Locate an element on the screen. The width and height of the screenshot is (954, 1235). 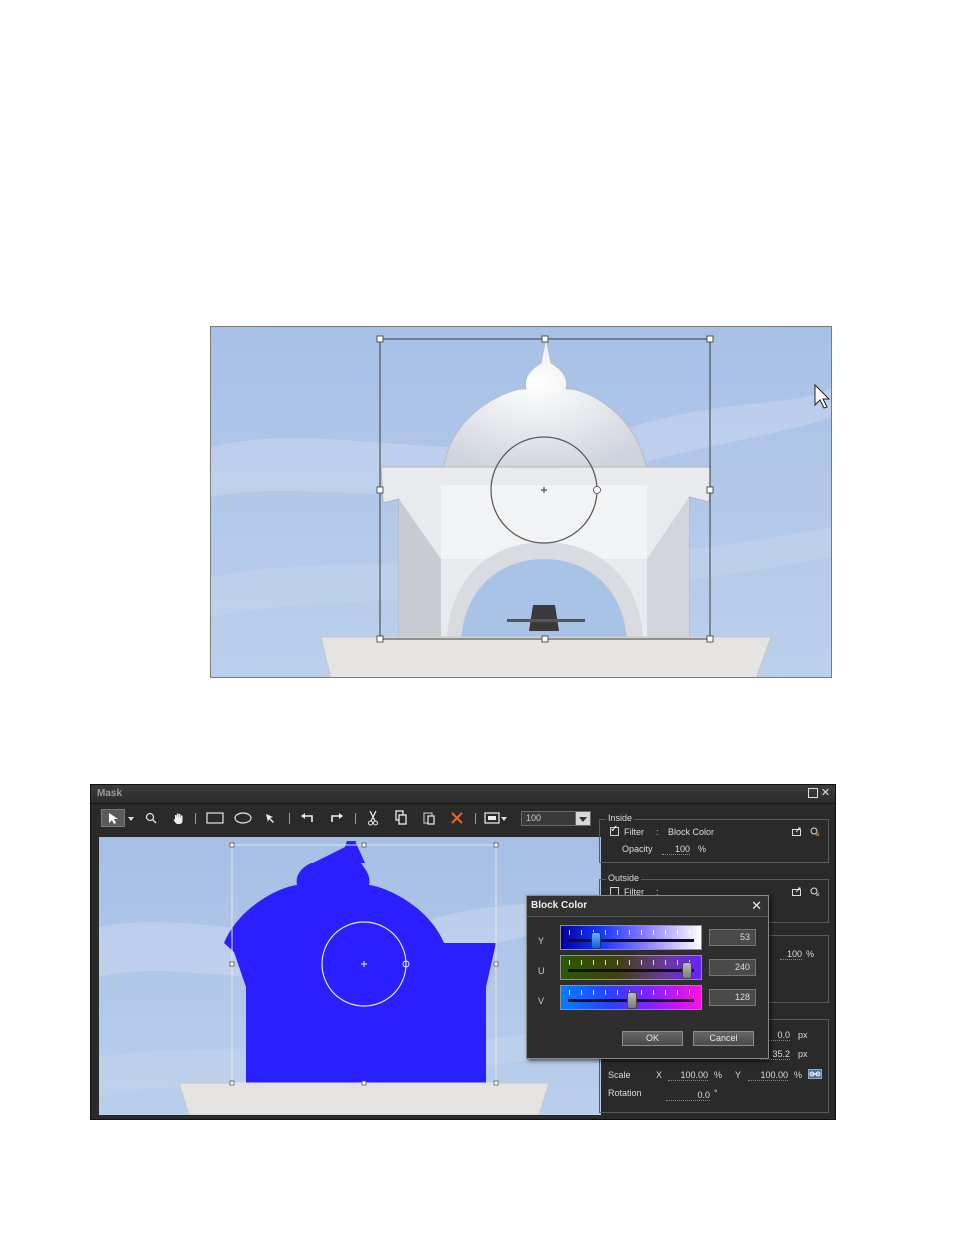
inside-filter-checkbox is located at coordinates (614, 830).